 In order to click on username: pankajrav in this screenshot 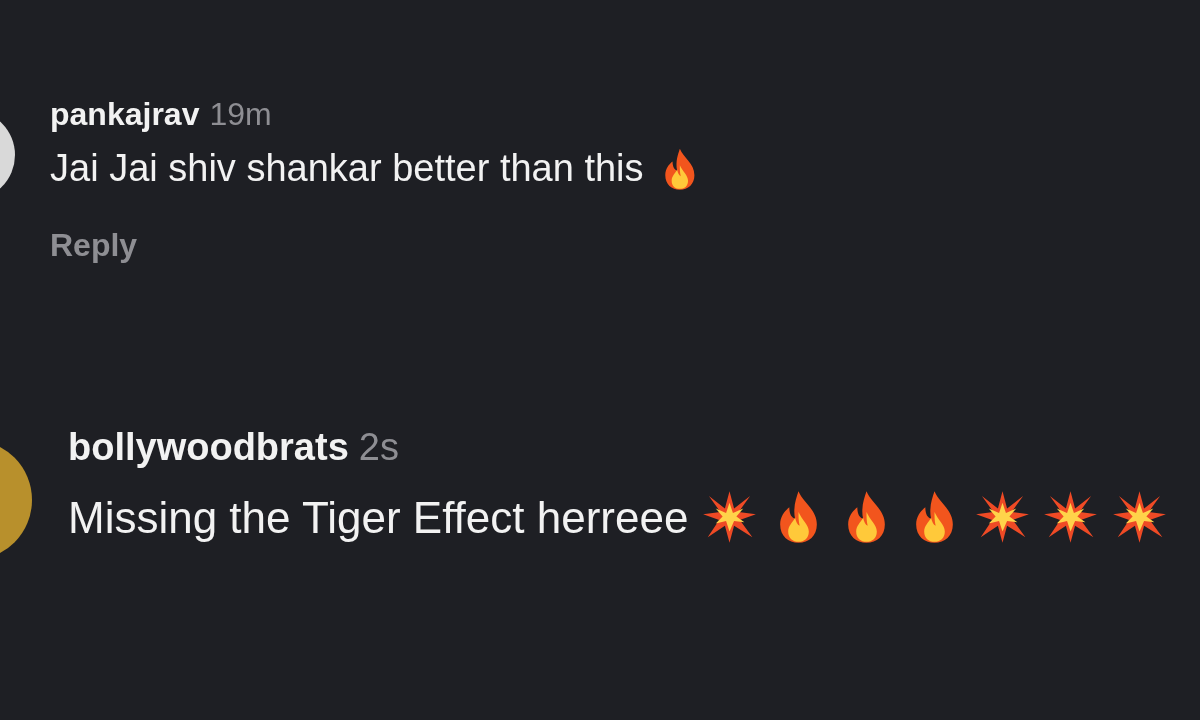, I will do `click(125, 114)`.